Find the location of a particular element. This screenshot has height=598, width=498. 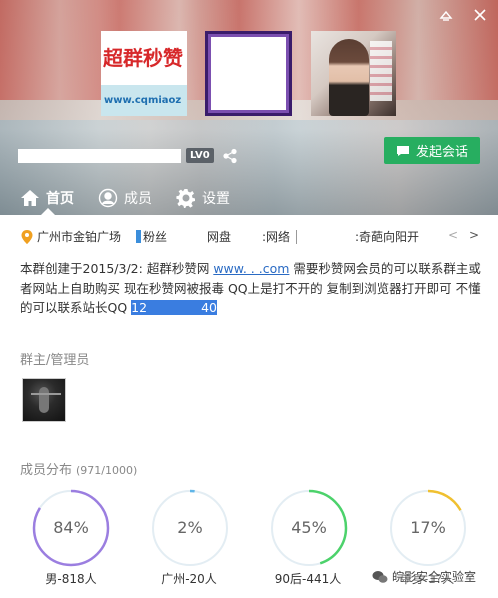

tab-home-label: 首页 is located at coordinates (60, 199).